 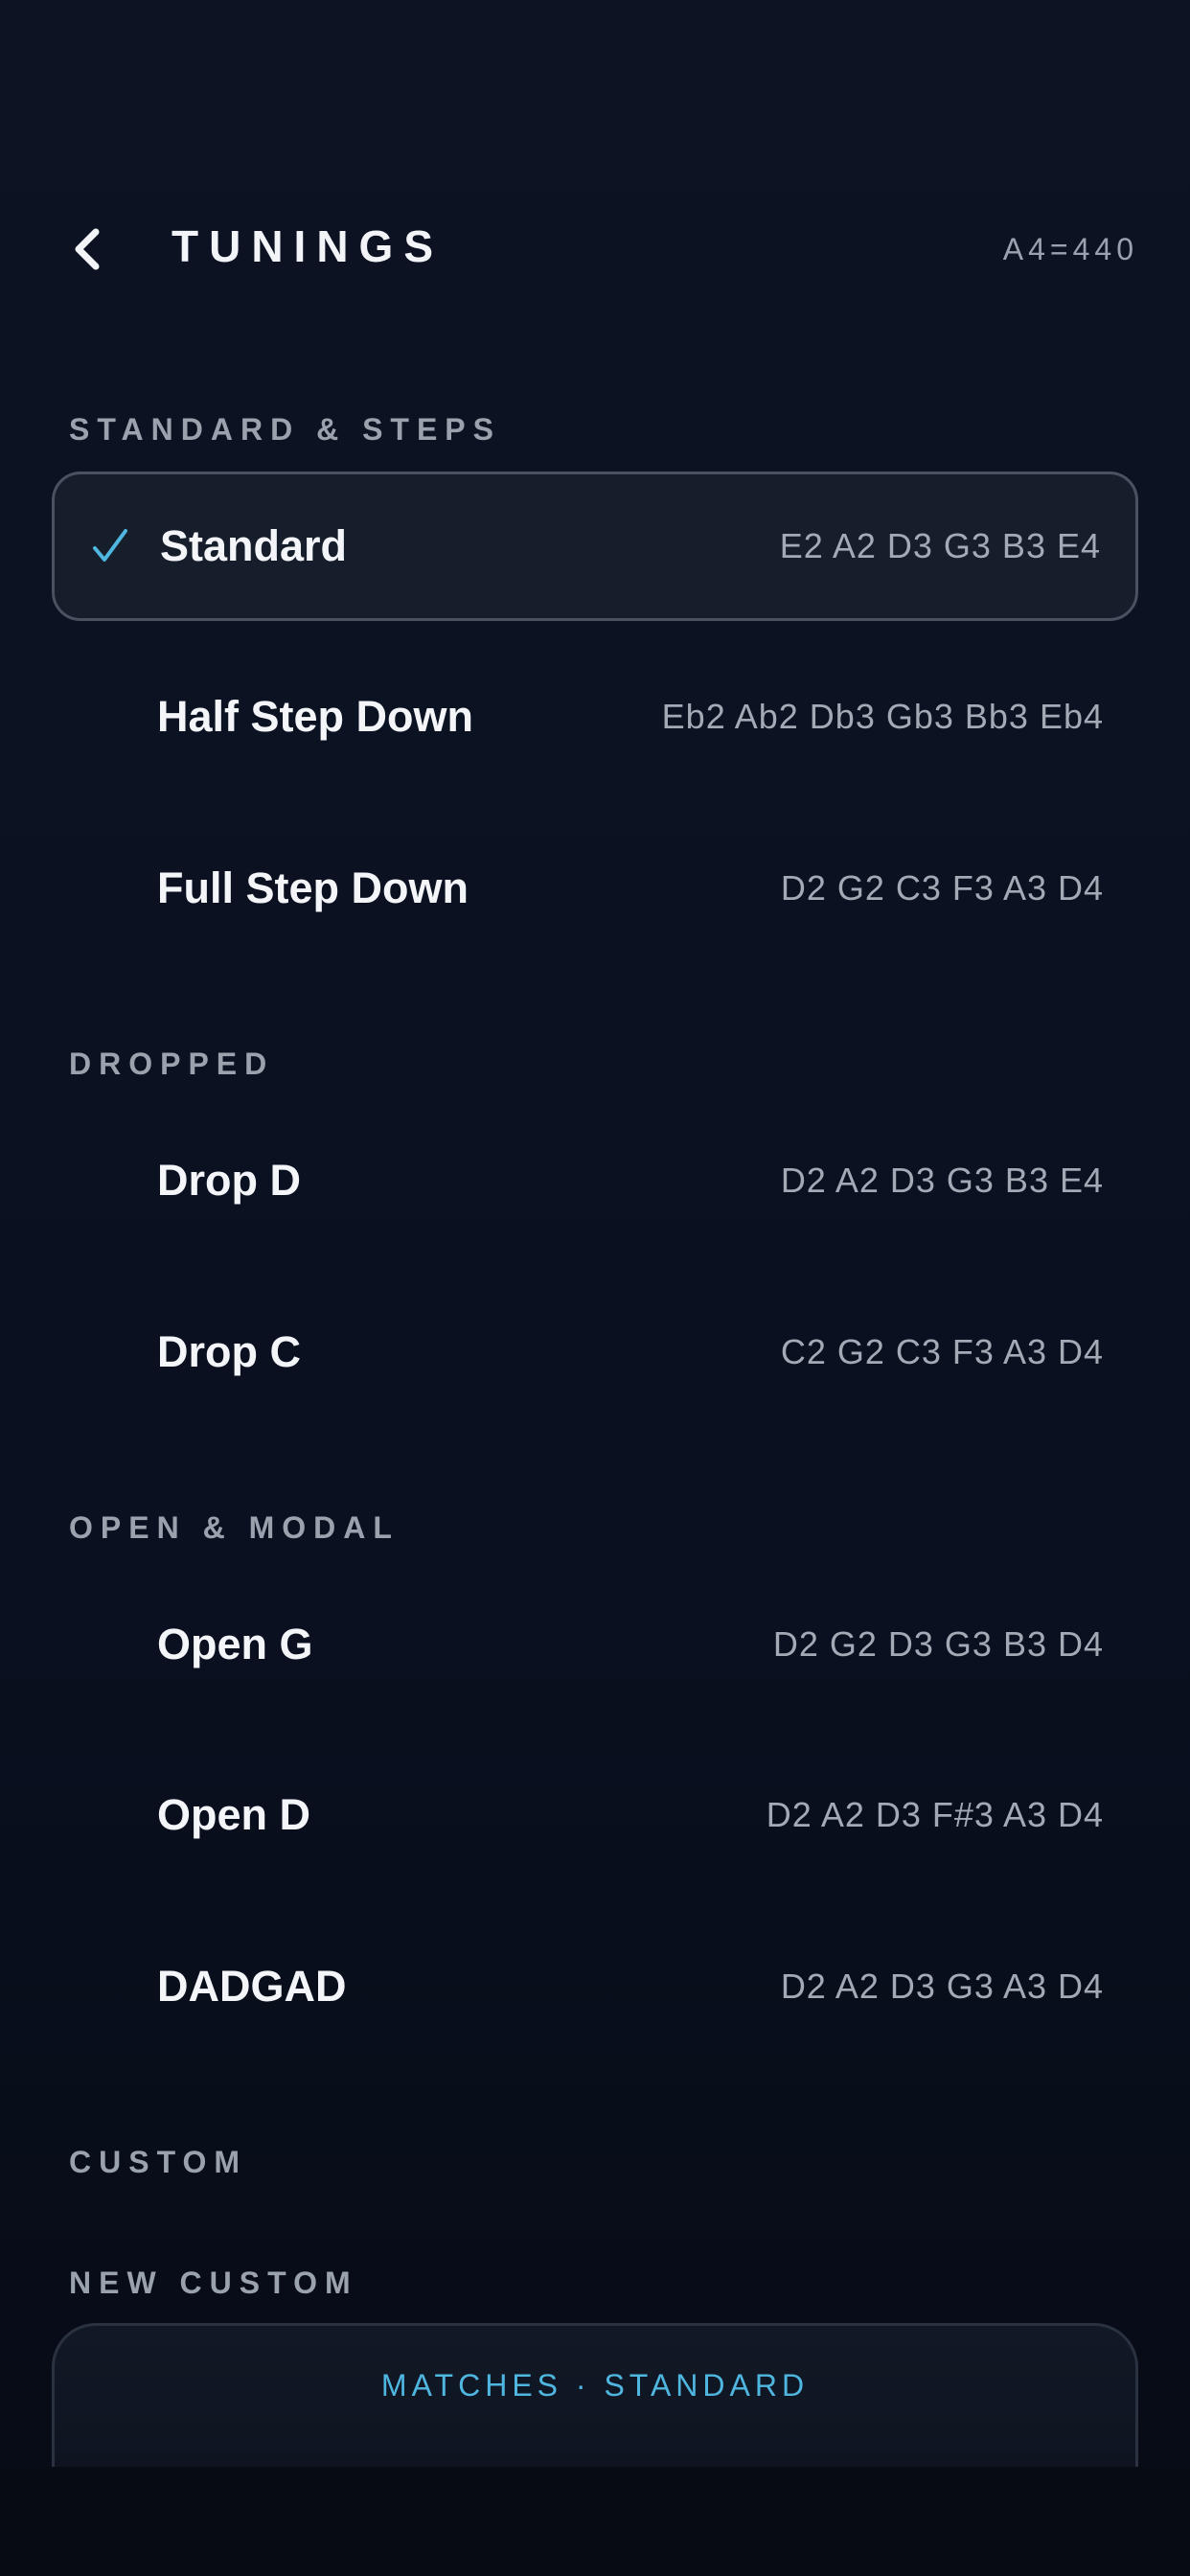 I want to click on chevron-left-icon, so click(x=88, y=249).